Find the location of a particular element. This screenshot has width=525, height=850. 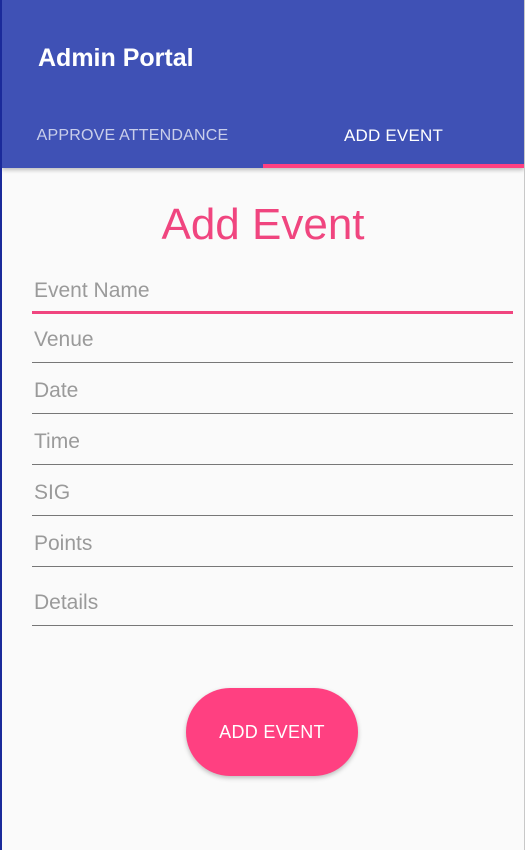

date-field is located at coordinates (272, 391).